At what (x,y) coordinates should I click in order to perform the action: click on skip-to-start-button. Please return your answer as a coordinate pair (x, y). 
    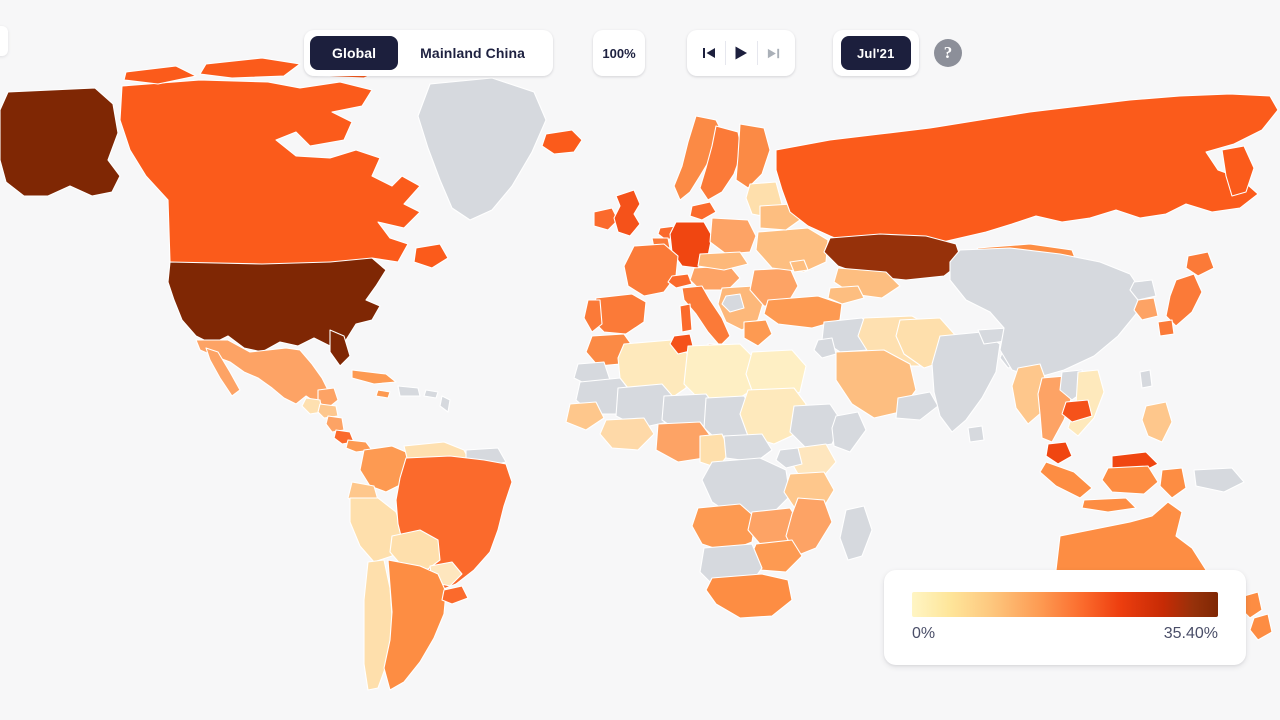
    Looking at the image, I should click on (709, 53).